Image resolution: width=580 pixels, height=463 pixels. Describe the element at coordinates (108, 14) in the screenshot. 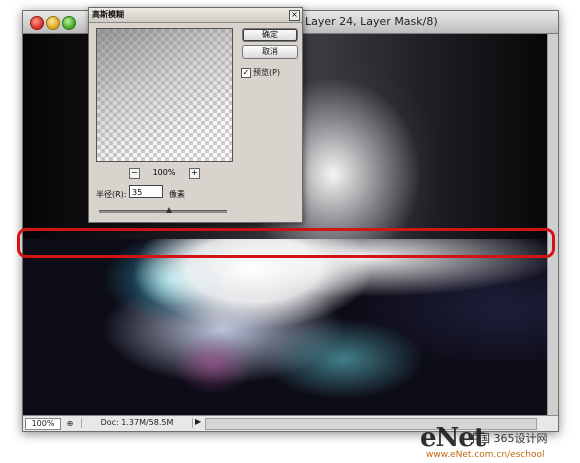

I see `dialog-title: 高斯模糊` at that location.